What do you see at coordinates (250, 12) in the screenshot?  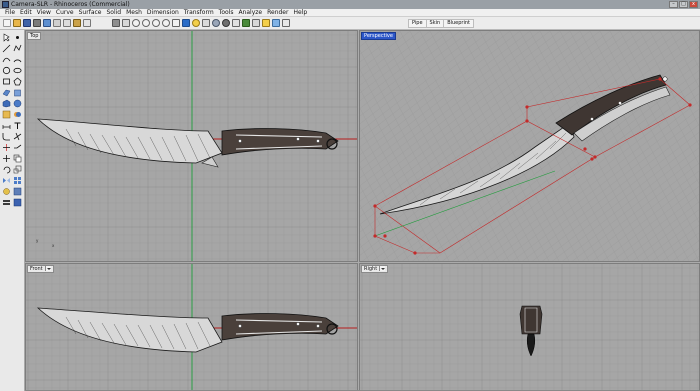 I see `menu-analyze: Analyze` at bounding box center [250, 12].